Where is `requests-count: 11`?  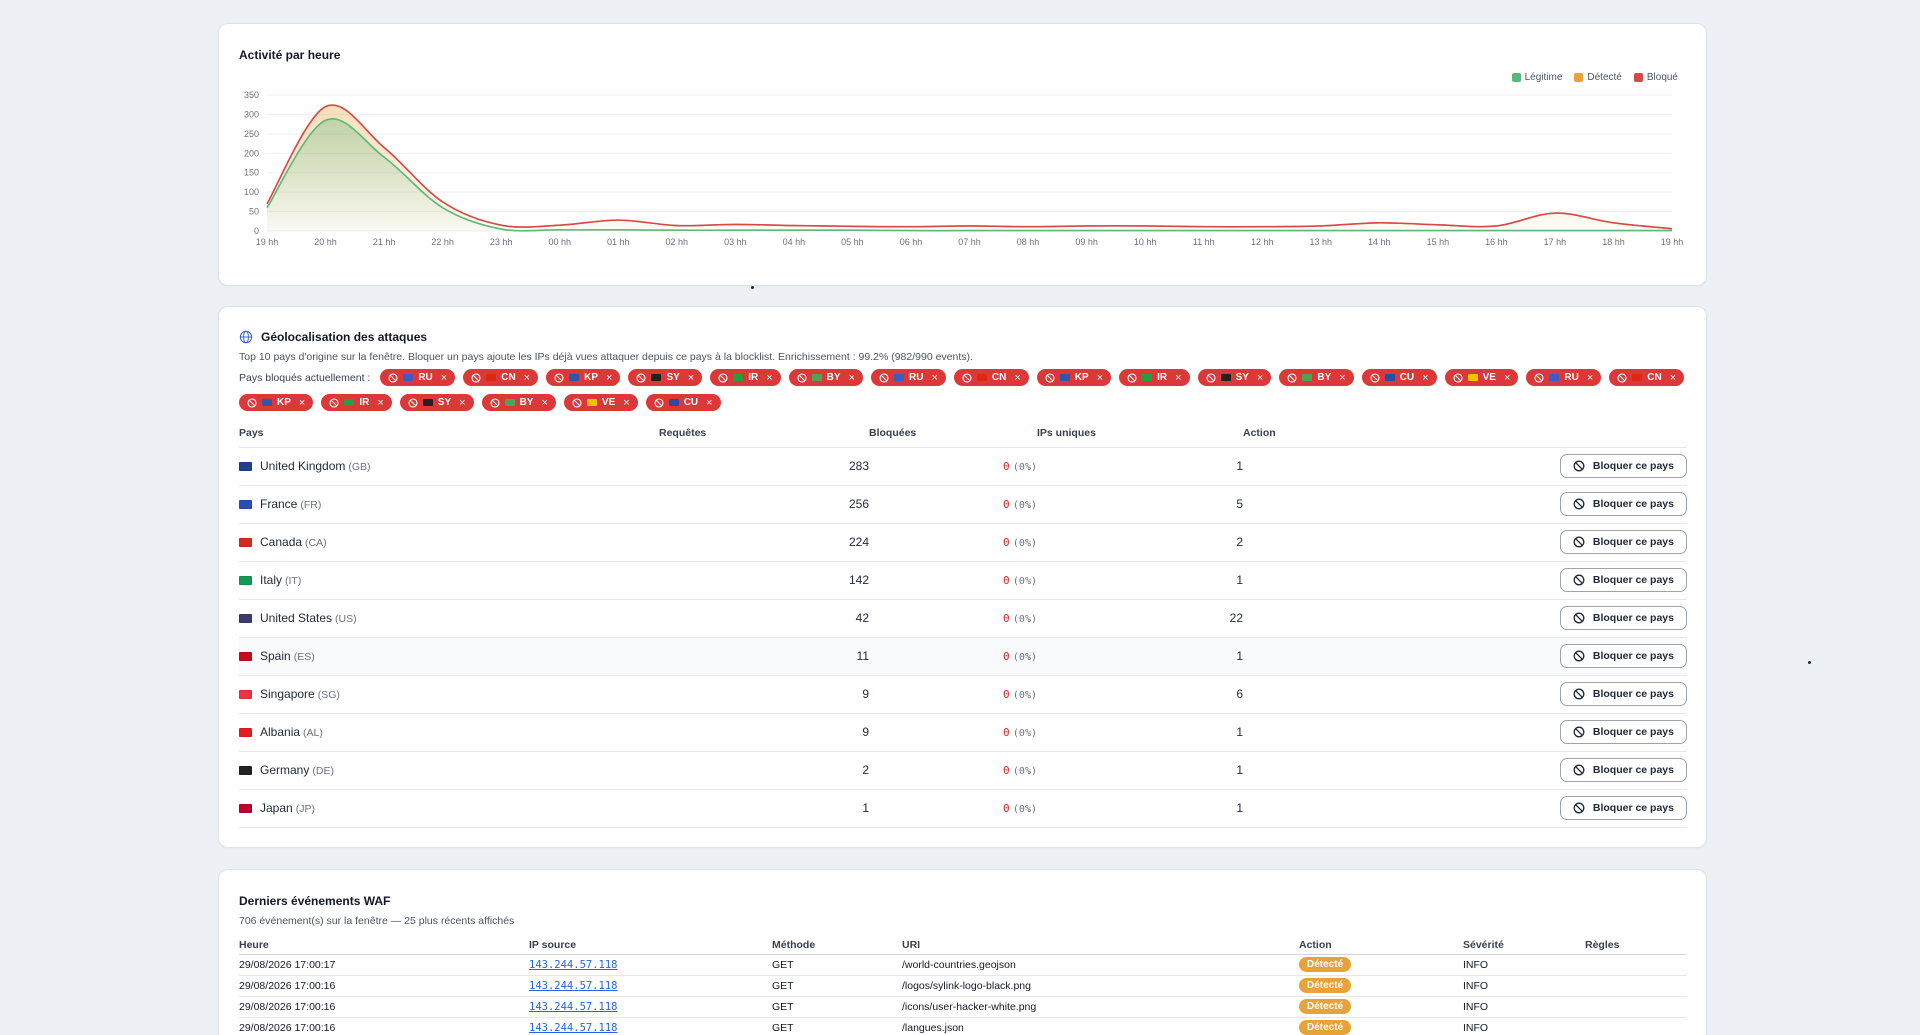
requests-count: 11 is located at coordinates (764, 656).